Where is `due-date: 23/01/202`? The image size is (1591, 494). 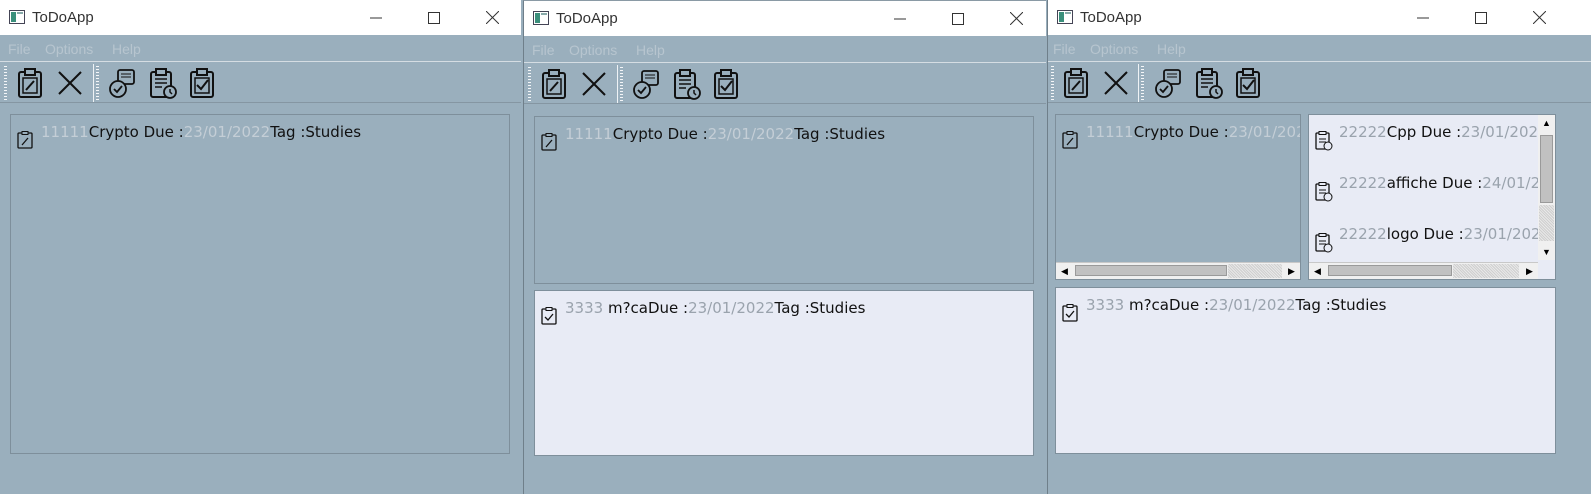 due-date: 23/01/202 is located at coordinates (1500, 234).